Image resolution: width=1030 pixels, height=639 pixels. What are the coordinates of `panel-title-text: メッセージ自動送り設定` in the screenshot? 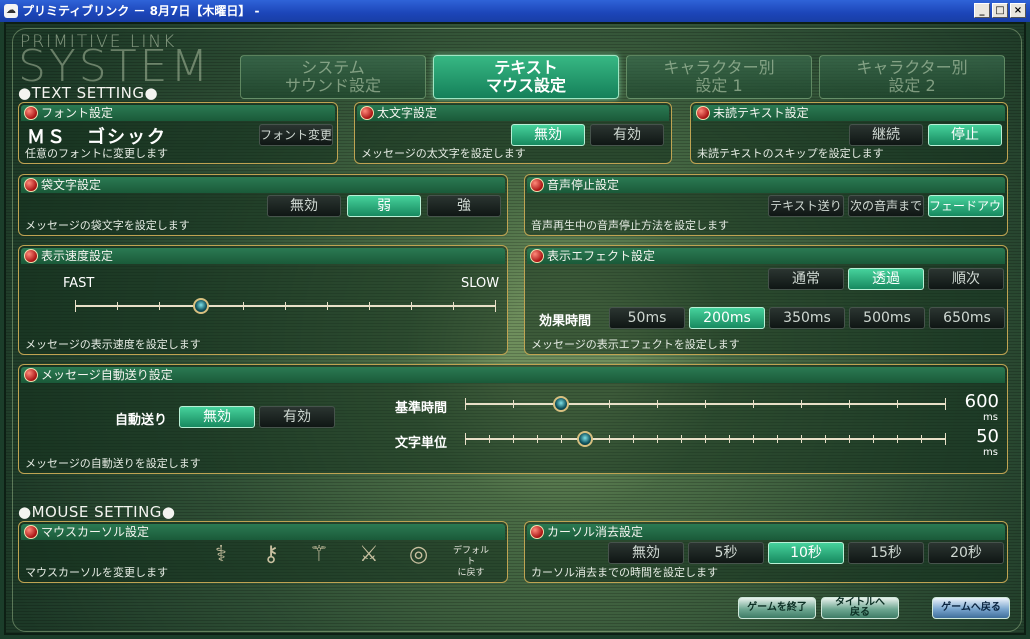 It's located at (107, 375).